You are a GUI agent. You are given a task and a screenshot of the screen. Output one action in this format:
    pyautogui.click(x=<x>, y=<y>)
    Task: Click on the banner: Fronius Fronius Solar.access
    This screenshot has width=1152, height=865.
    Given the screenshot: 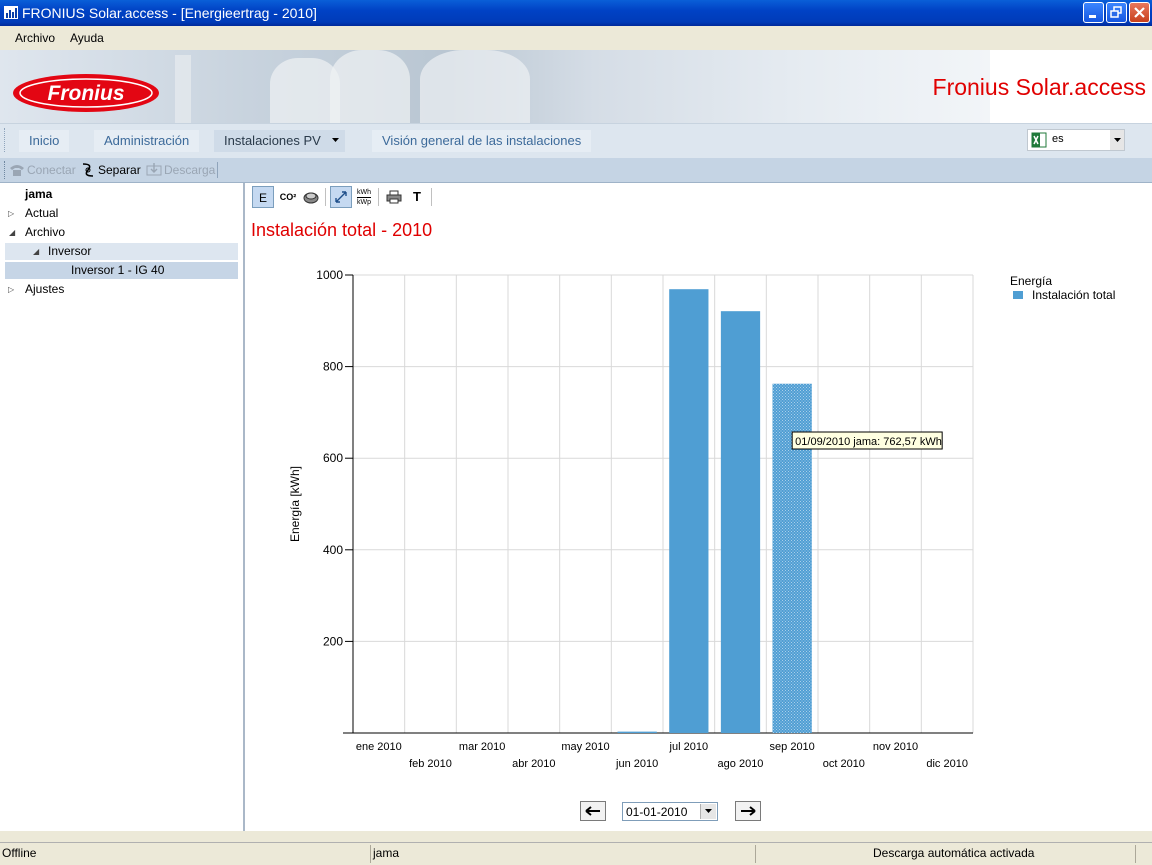 What is the action you would take?
    pyautogui.click(x=576, y=86)
    